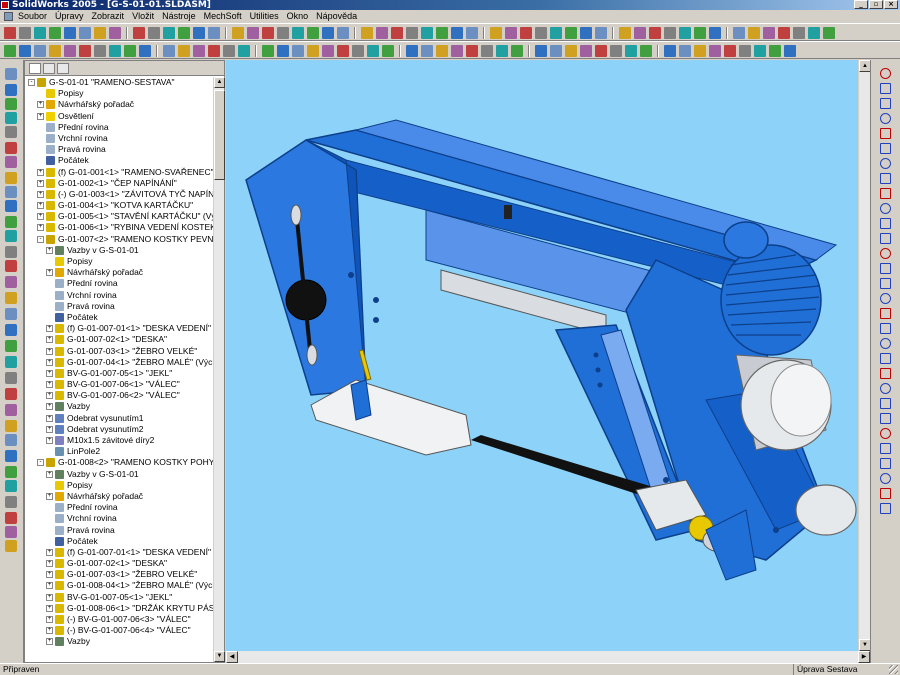  What do you see at coordinates (119, 351) in the screenshot?
I see `tree-item: + G-01-007-03<1> "ŽEBRO VELKÉ"` at bounding box center [119, 351].